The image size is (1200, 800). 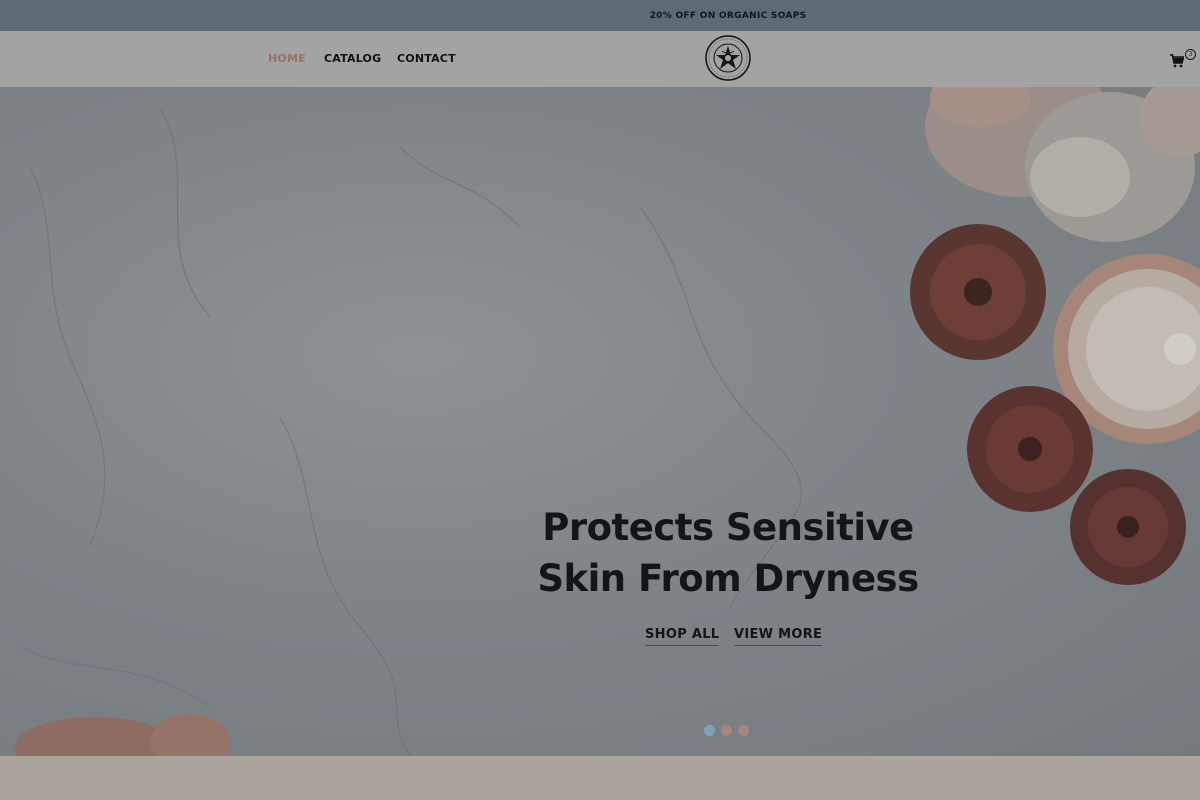 I want to click on hero-title-line-1: Protects Sensitive, so click(x=728, y=527).